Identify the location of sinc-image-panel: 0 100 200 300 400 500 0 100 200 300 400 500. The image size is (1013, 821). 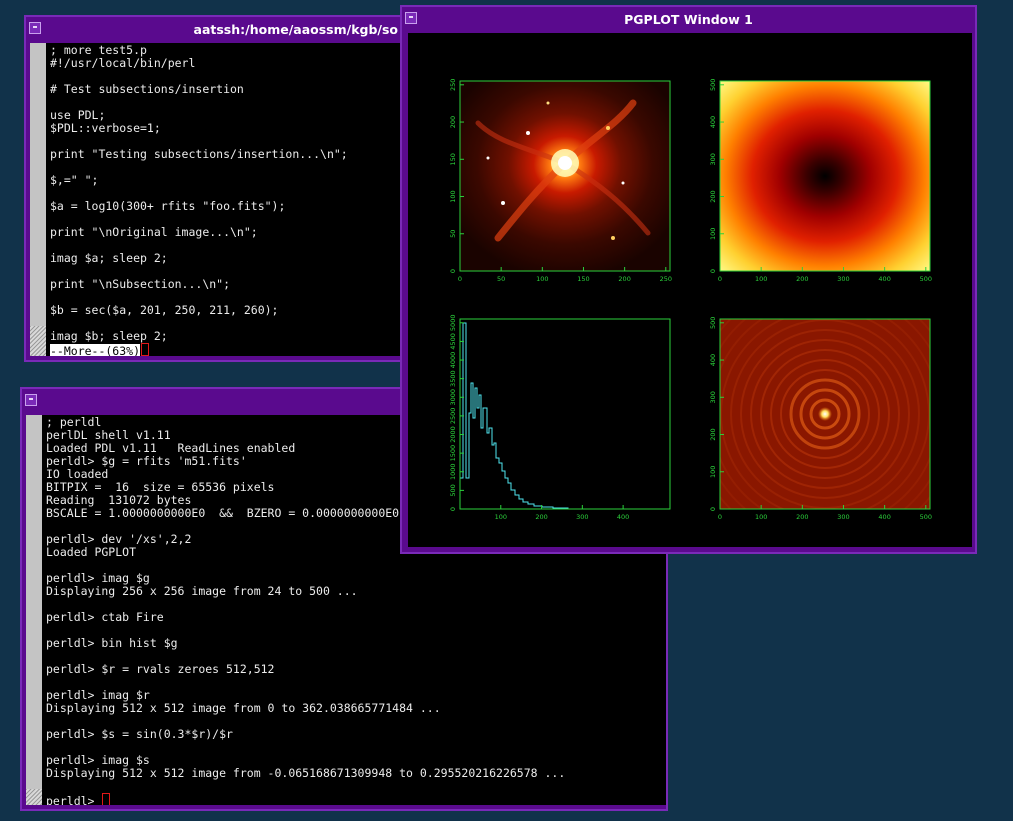
(820, 419).